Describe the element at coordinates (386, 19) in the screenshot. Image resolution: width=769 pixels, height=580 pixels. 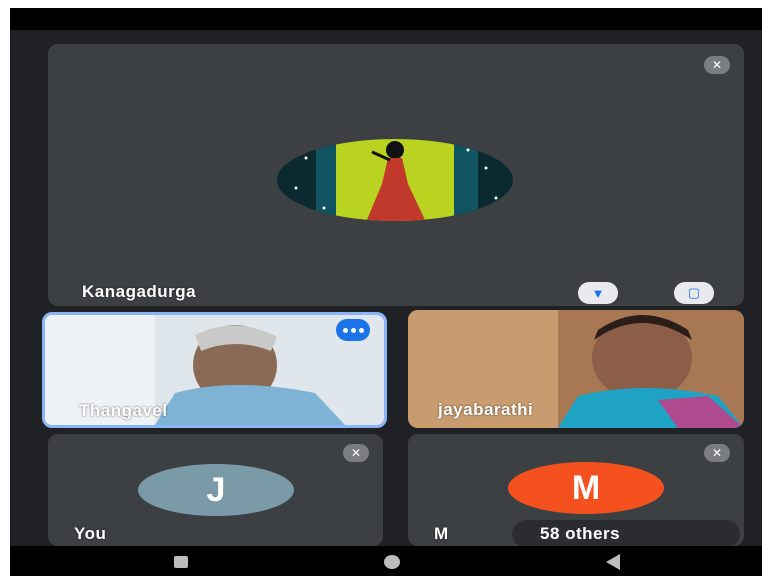
I see `status-bar` at that location.